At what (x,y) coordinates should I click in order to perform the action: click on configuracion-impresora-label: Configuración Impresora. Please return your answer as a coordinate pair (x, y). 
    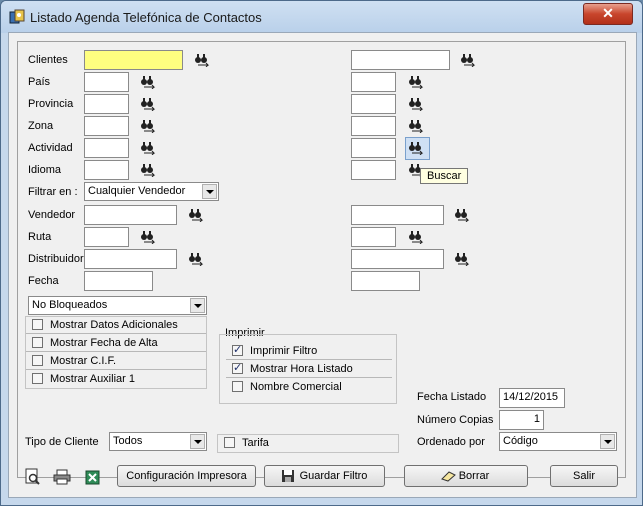
    Looking at the image, I should click on (186, 476).